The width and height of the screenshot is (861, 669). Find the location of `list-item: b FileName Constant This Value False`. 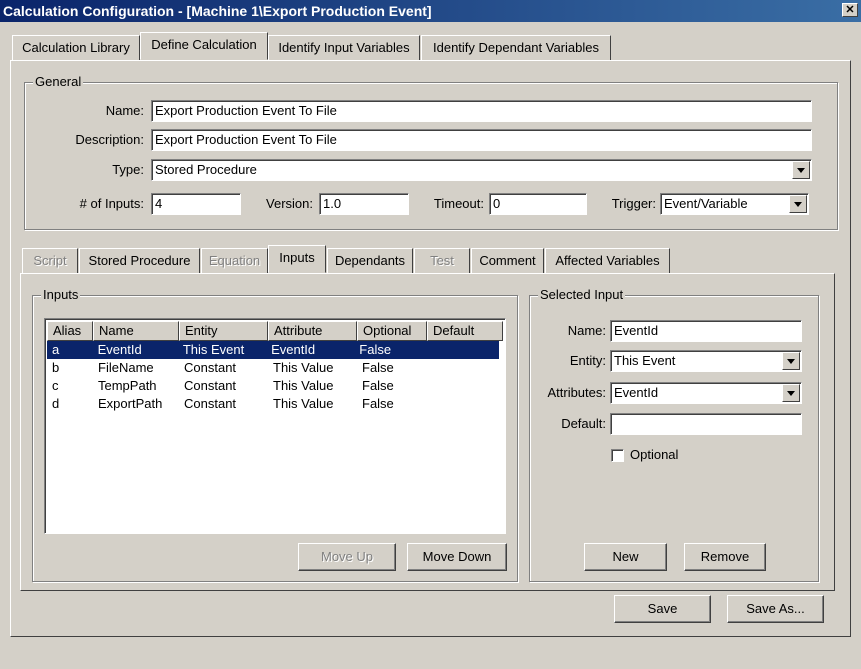

list-item: b FileName Constant This Value False is located at coordinates (275, 368).